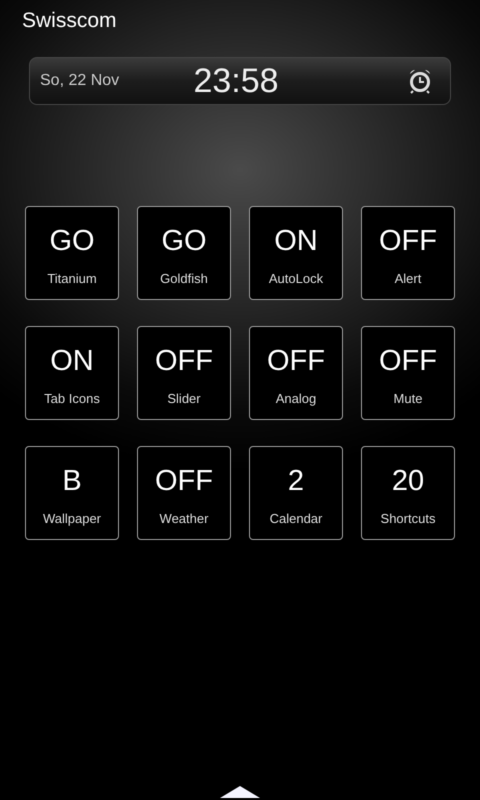  I want to click on toggle-tile: 20 Shortcuts, so click(408, 493).